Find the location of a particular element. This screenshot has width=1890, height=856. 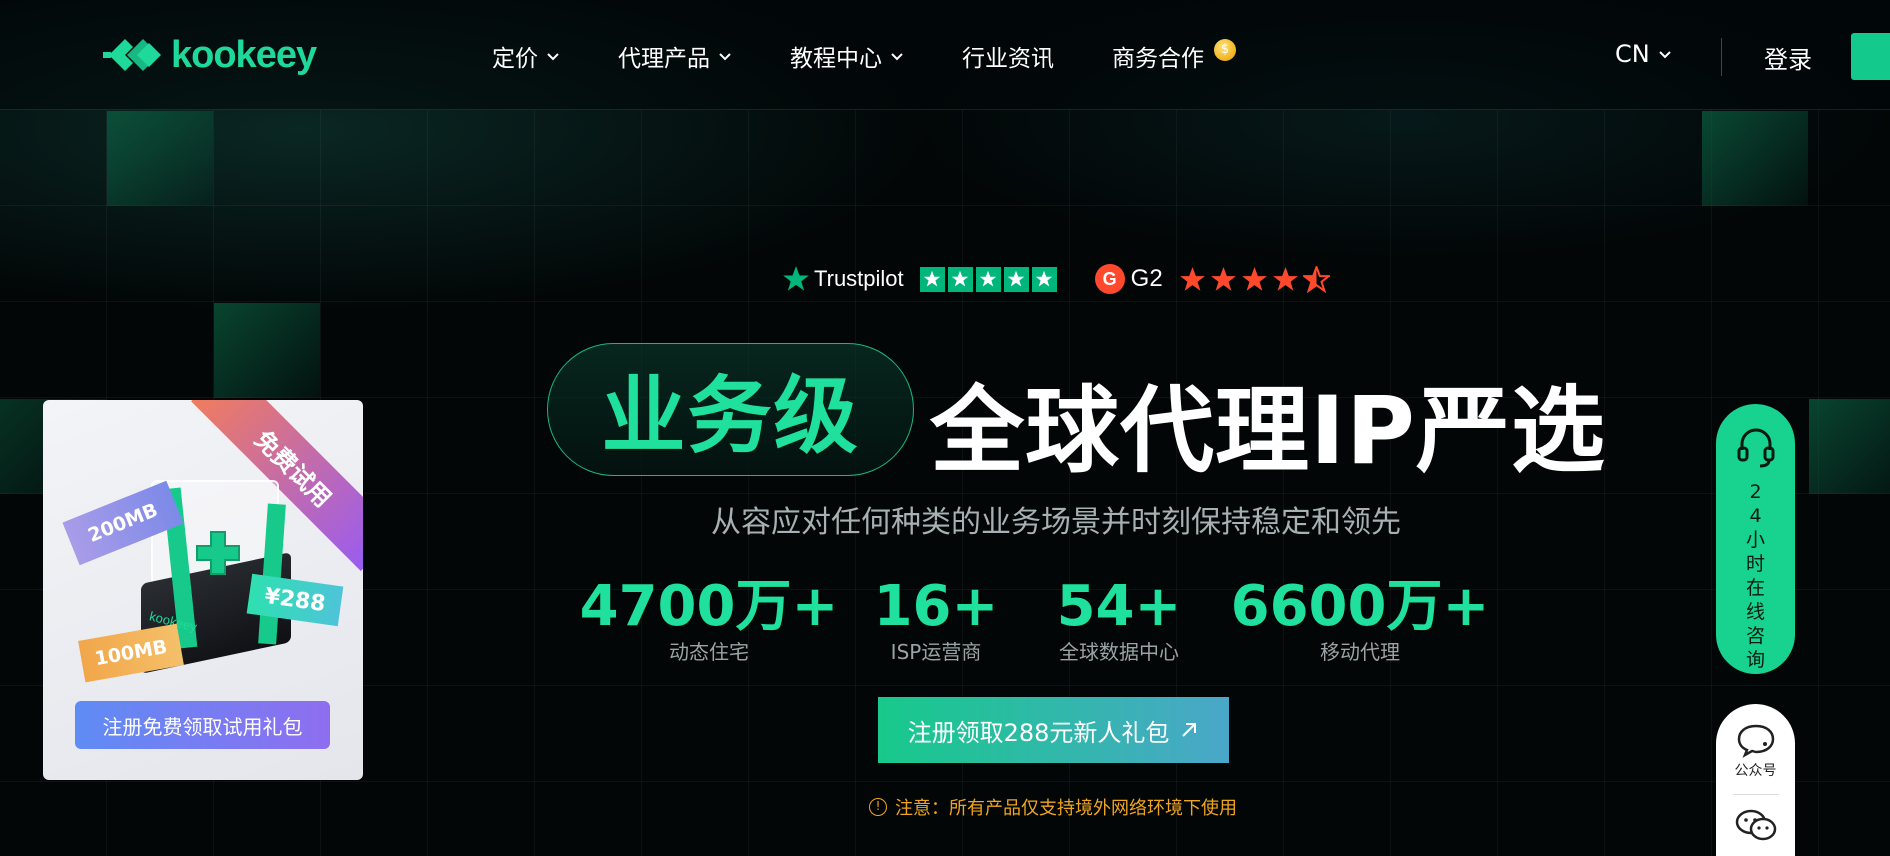

headline-pill: 业务级 is located at coordinates (730, 409).